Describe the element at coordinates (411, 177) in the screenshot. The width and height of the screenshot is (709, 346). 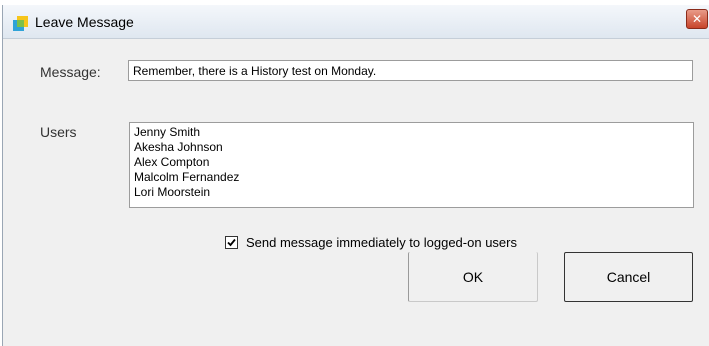
I see `list-item: Malcolm Fernandez` at that location.